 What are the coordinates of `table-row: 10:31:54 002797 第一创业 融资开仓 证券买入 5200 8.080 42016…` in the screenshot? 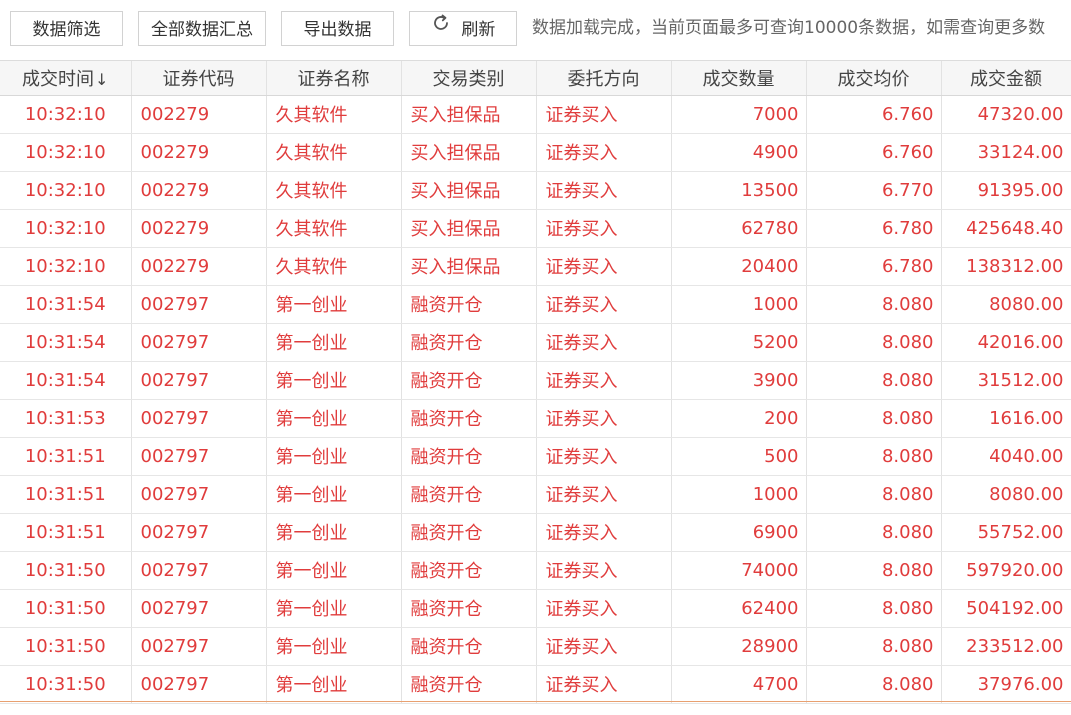 It's located at (535, 342).